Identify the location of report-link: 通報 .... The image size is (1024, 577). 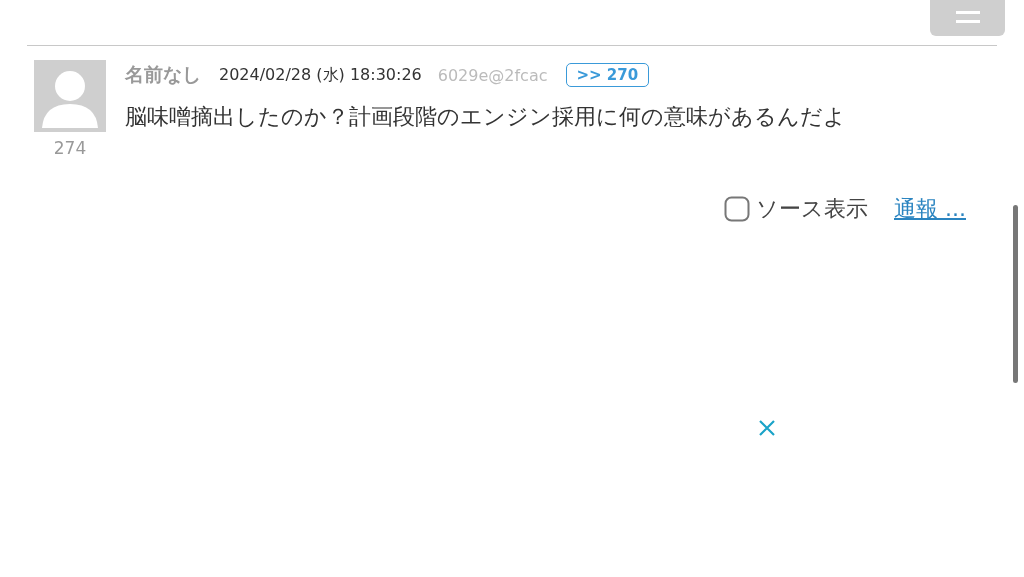
(930, 209).